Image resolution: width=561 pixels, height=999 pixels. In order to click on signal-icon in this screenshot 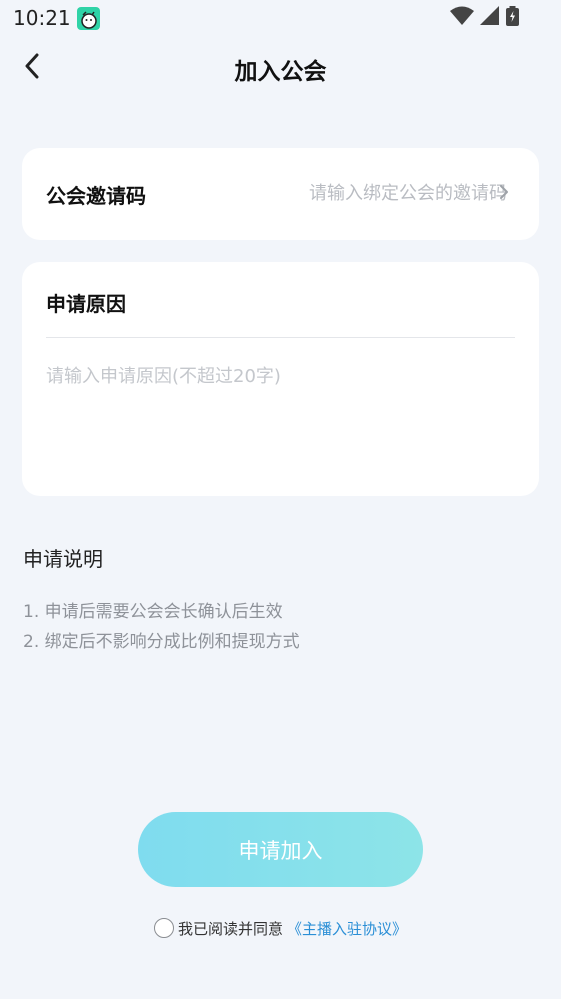, I will do `click(490, 18)`.